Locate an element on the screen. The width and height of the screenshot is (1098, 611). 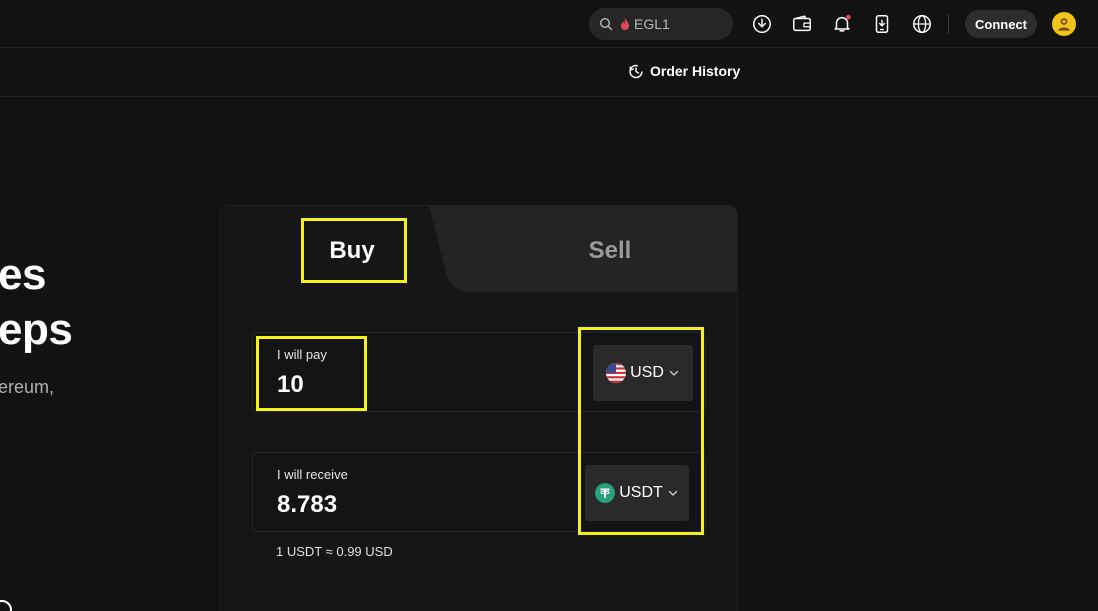
connect-button: Connect is located at coordinates (1001, 24).